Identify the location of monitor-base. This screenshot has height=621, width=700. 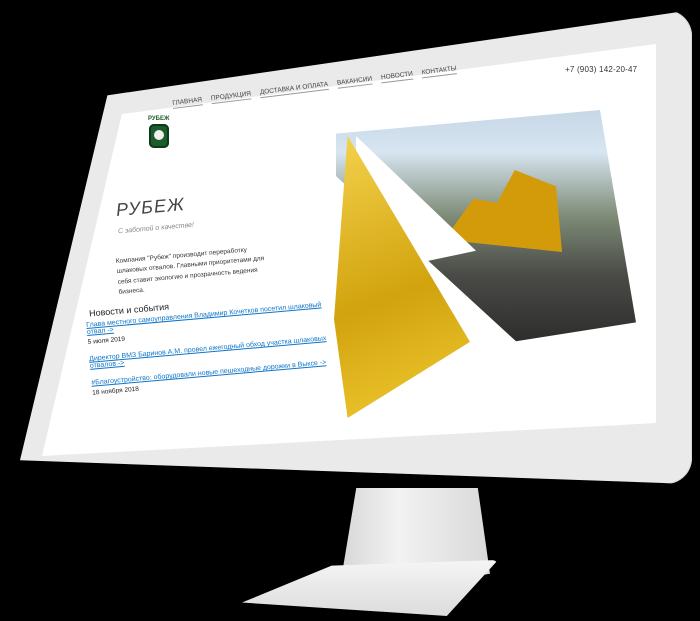
(370, 588).